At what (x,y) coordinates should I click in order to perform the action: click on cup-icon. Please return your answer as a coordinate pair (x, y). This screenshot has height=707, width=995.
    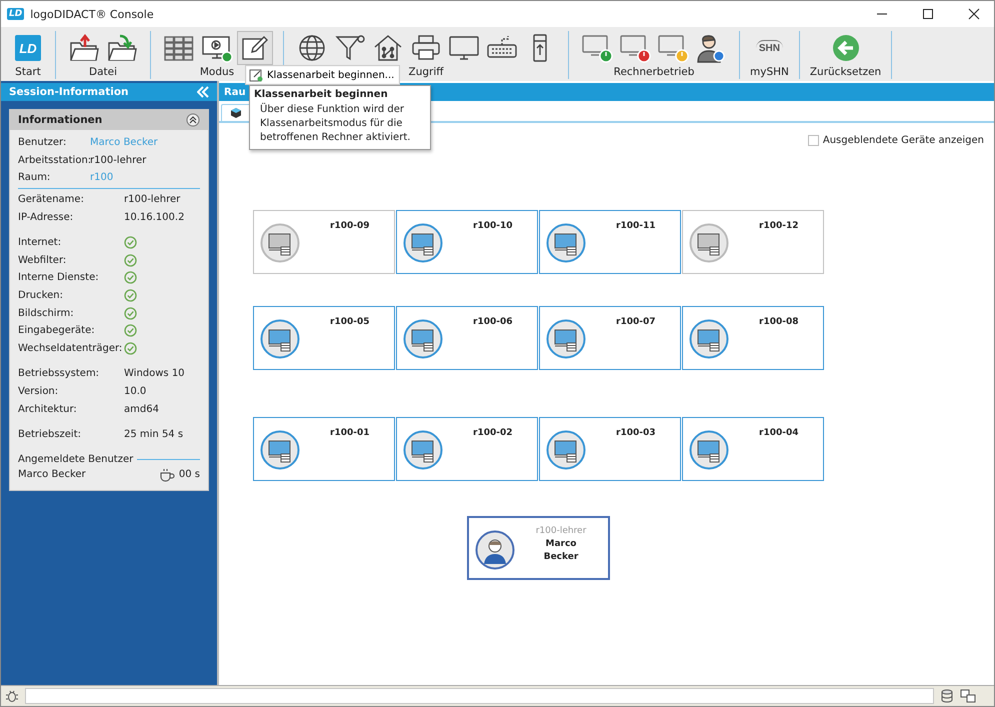
    Looking at the image, I should click on (166, 475).